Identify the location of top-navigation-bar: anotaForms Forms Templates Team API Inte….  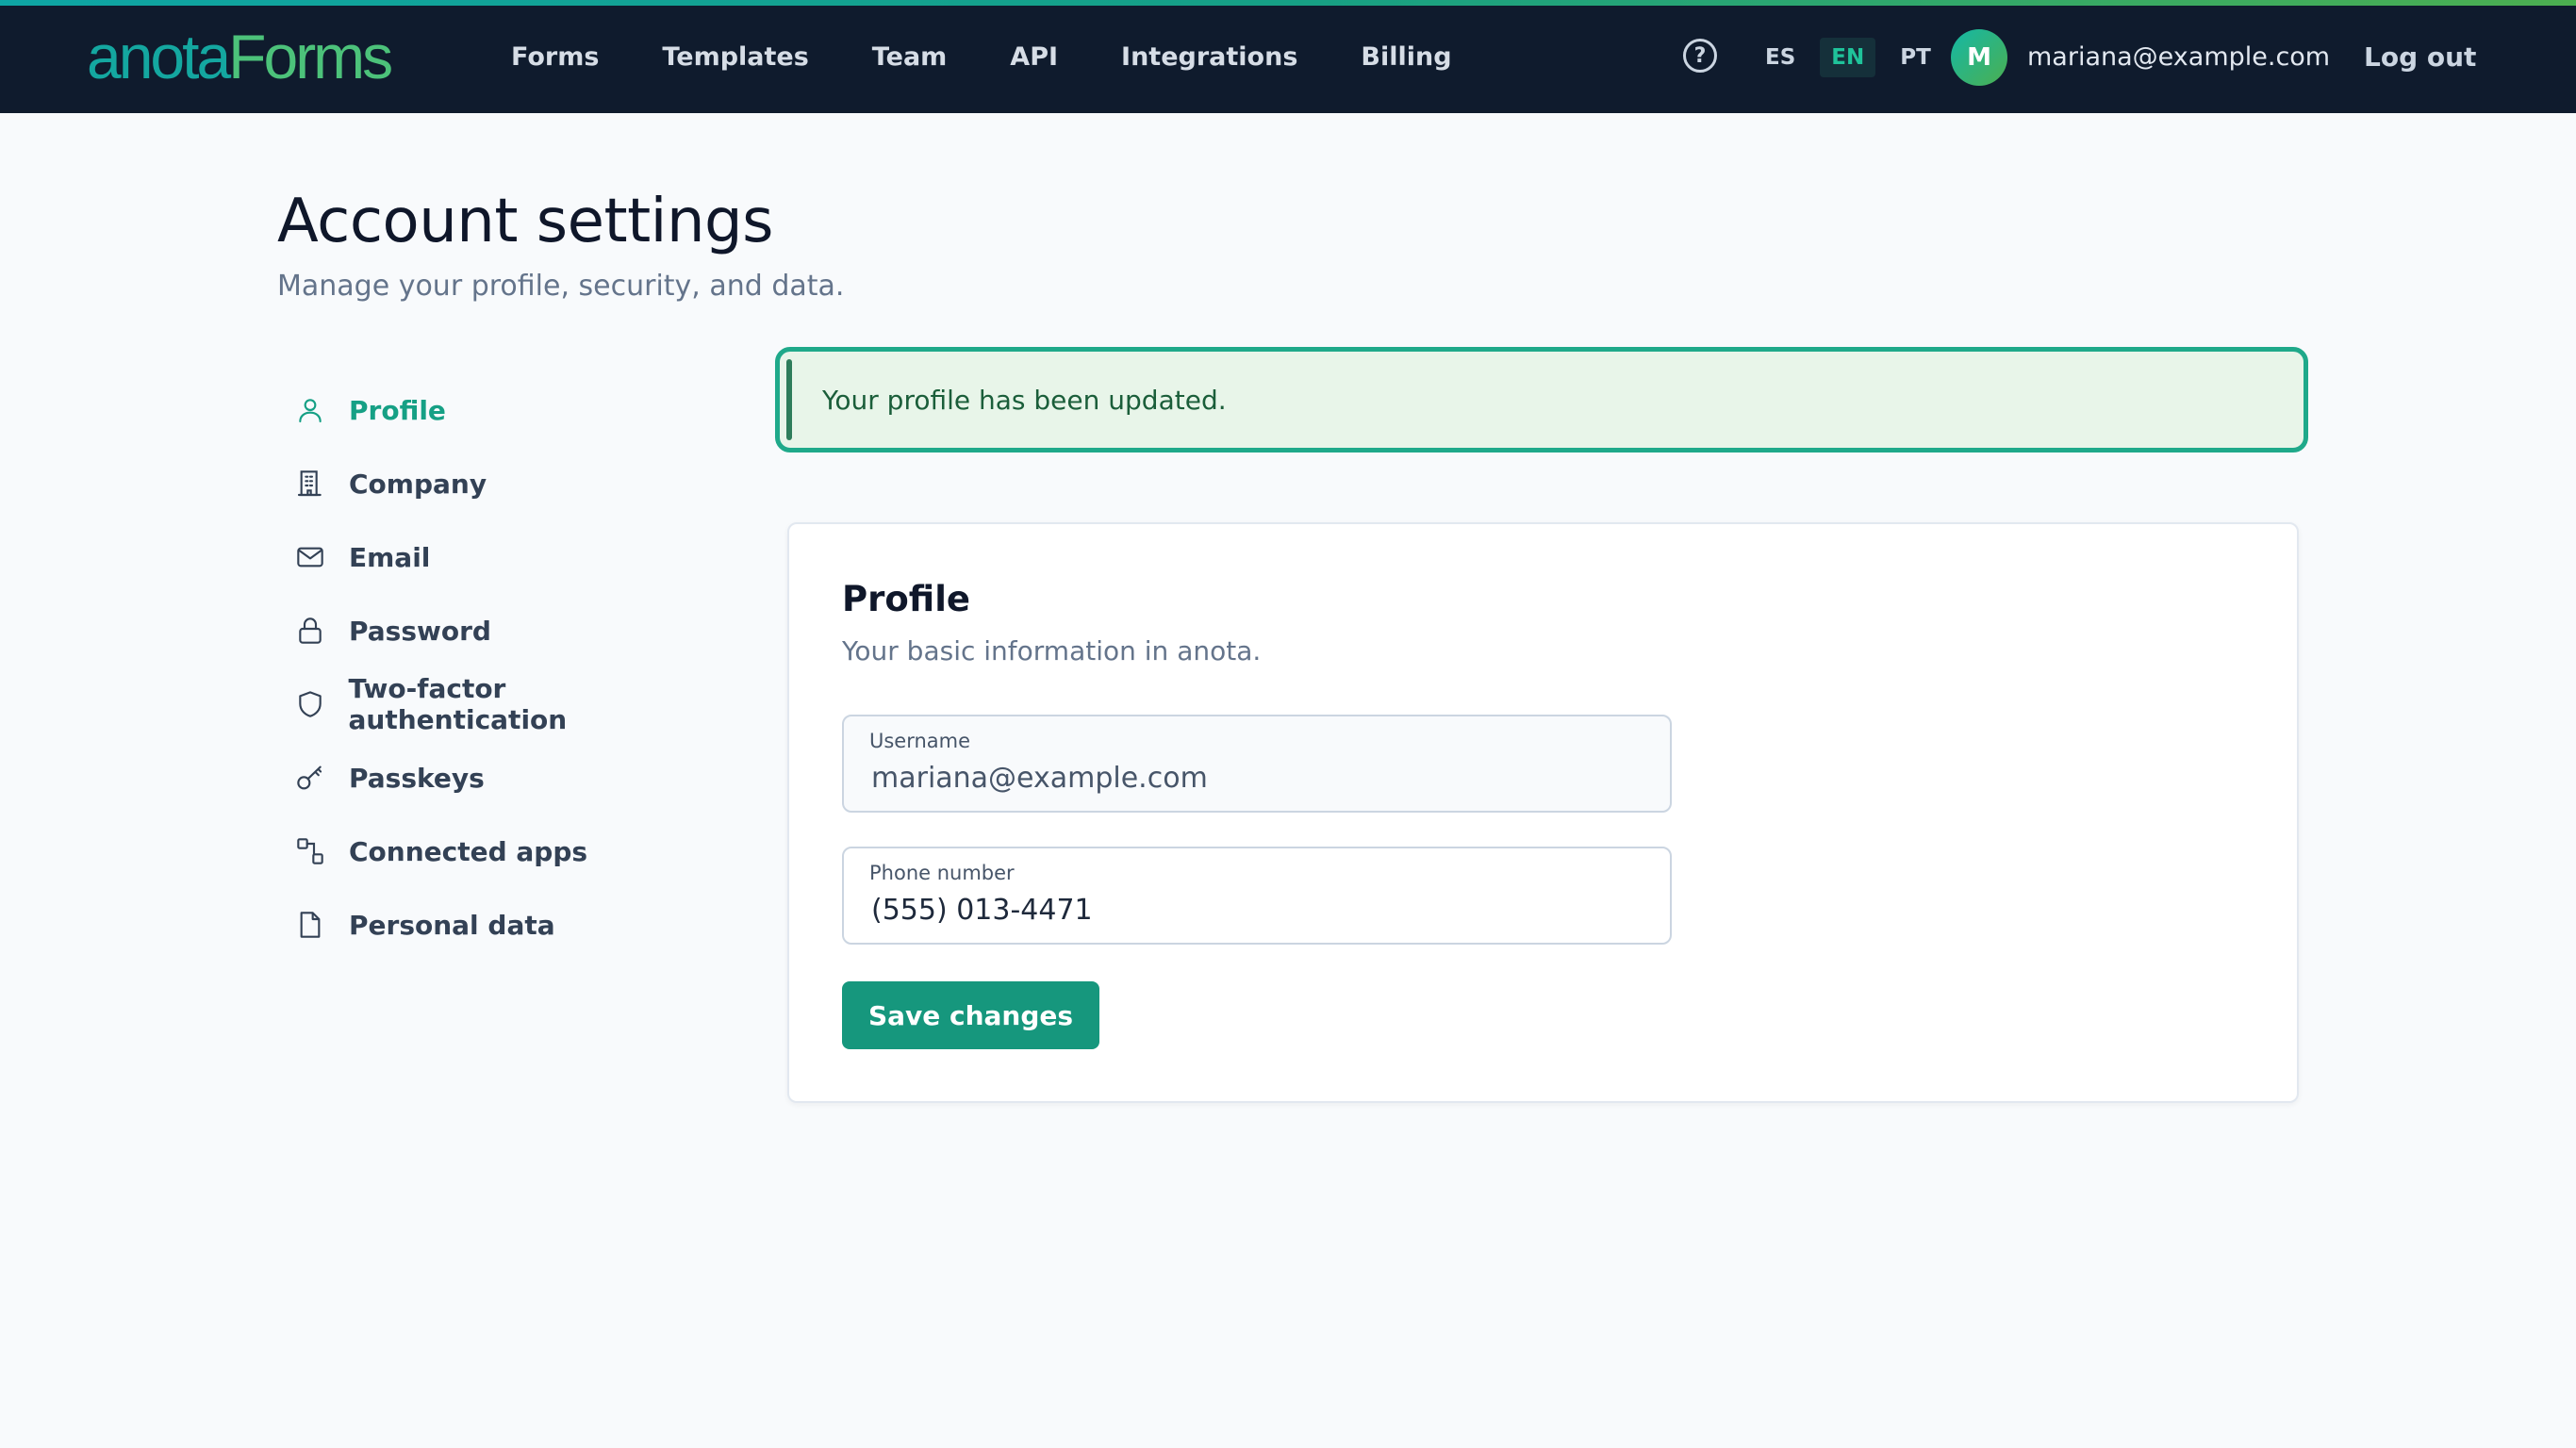
(1288, 56).